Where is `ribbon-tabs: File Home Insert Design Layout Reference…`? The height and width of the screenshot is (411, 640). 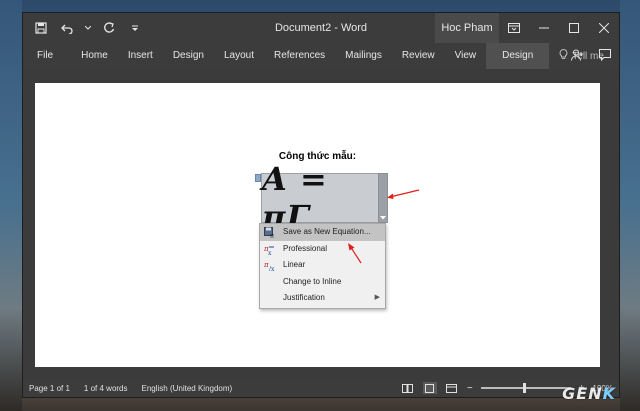
ribbon-tabs: File Home Insert Design Layout Reference… is located at coordinates (321, 56).